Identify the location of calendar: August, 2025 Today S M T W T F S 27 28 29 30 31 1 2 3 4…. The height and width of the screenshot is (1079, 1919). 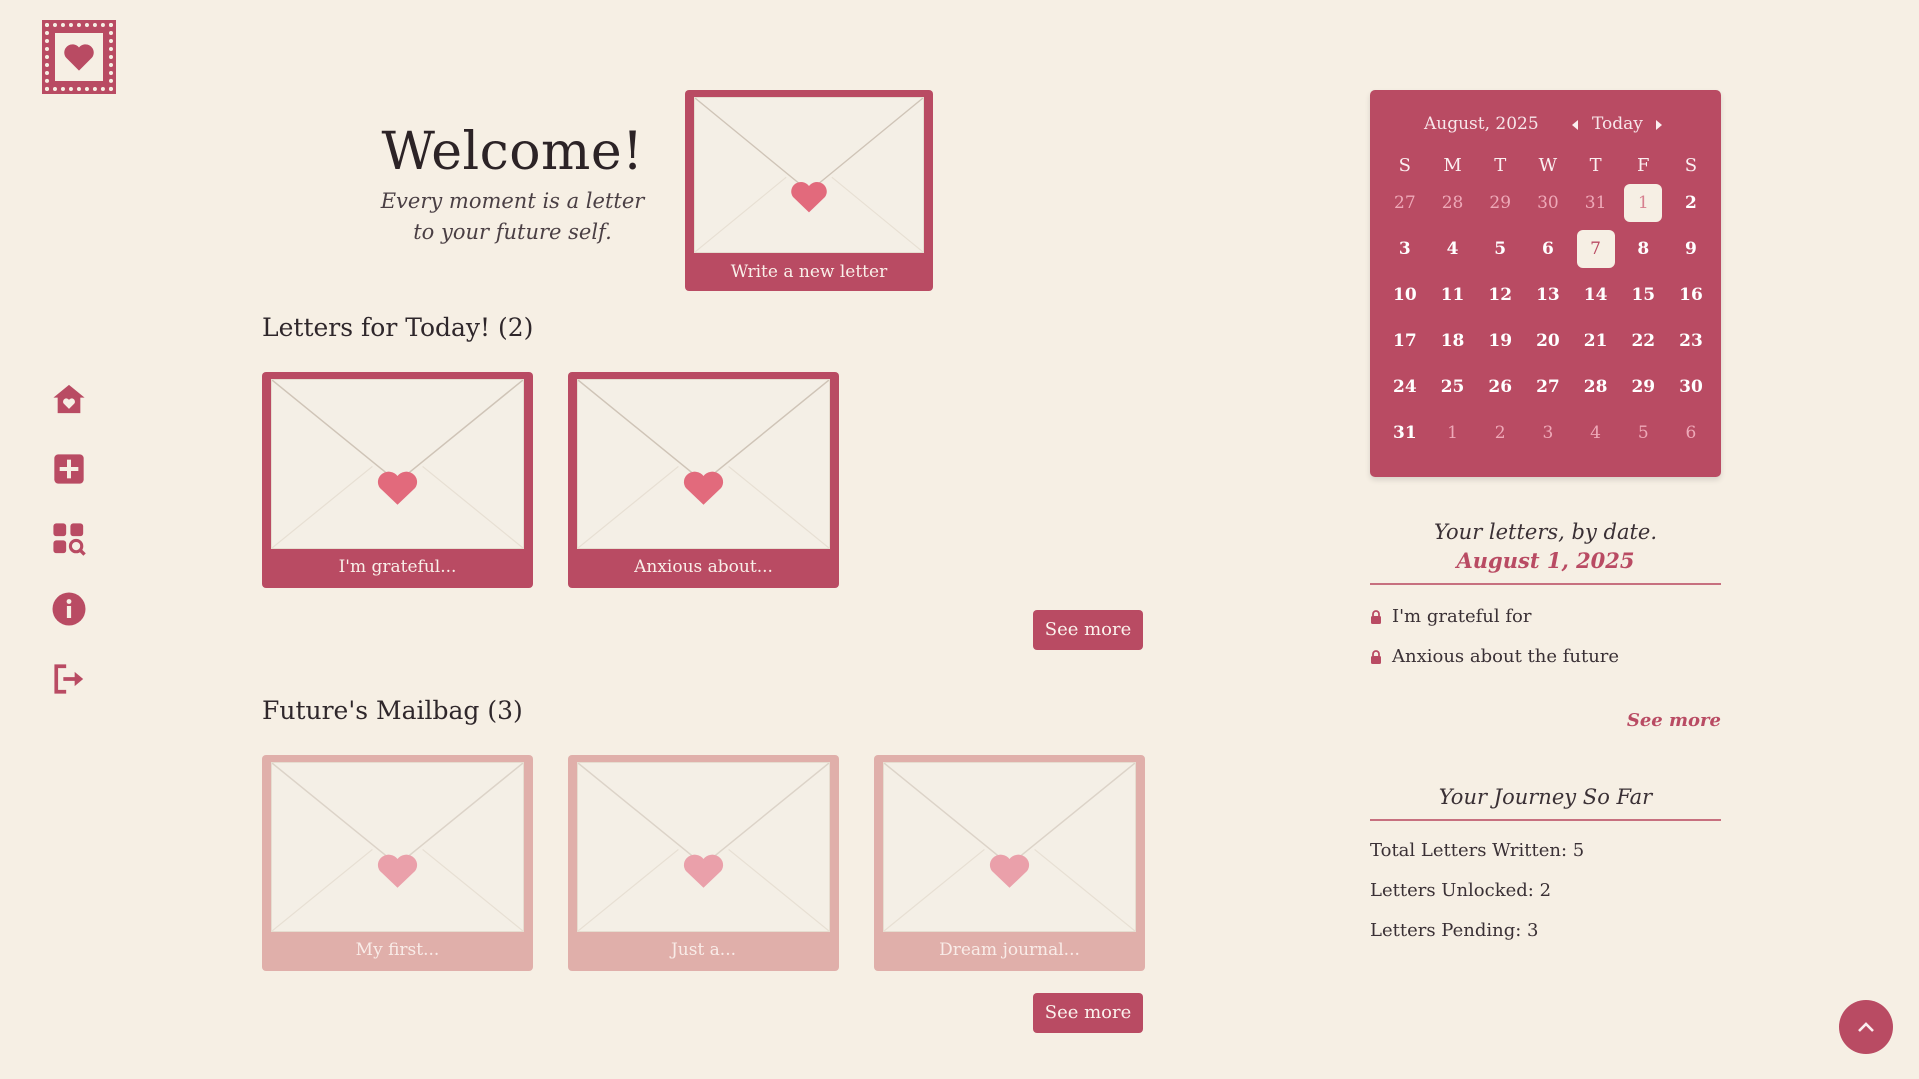
(1545, 283).